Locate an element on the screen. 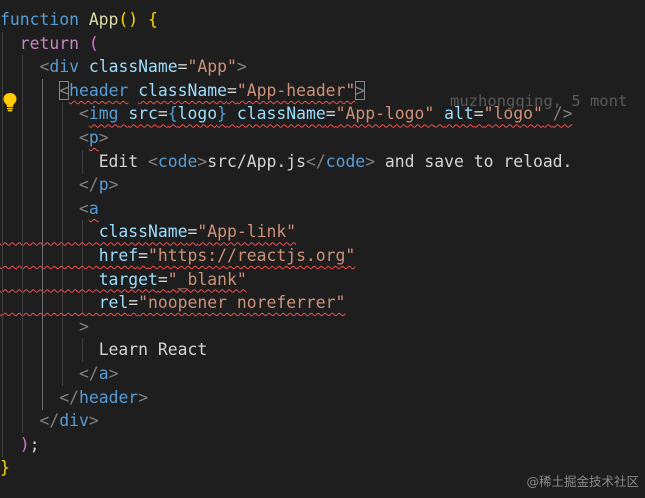  code-line: <a is located at coordinates (322, 208).